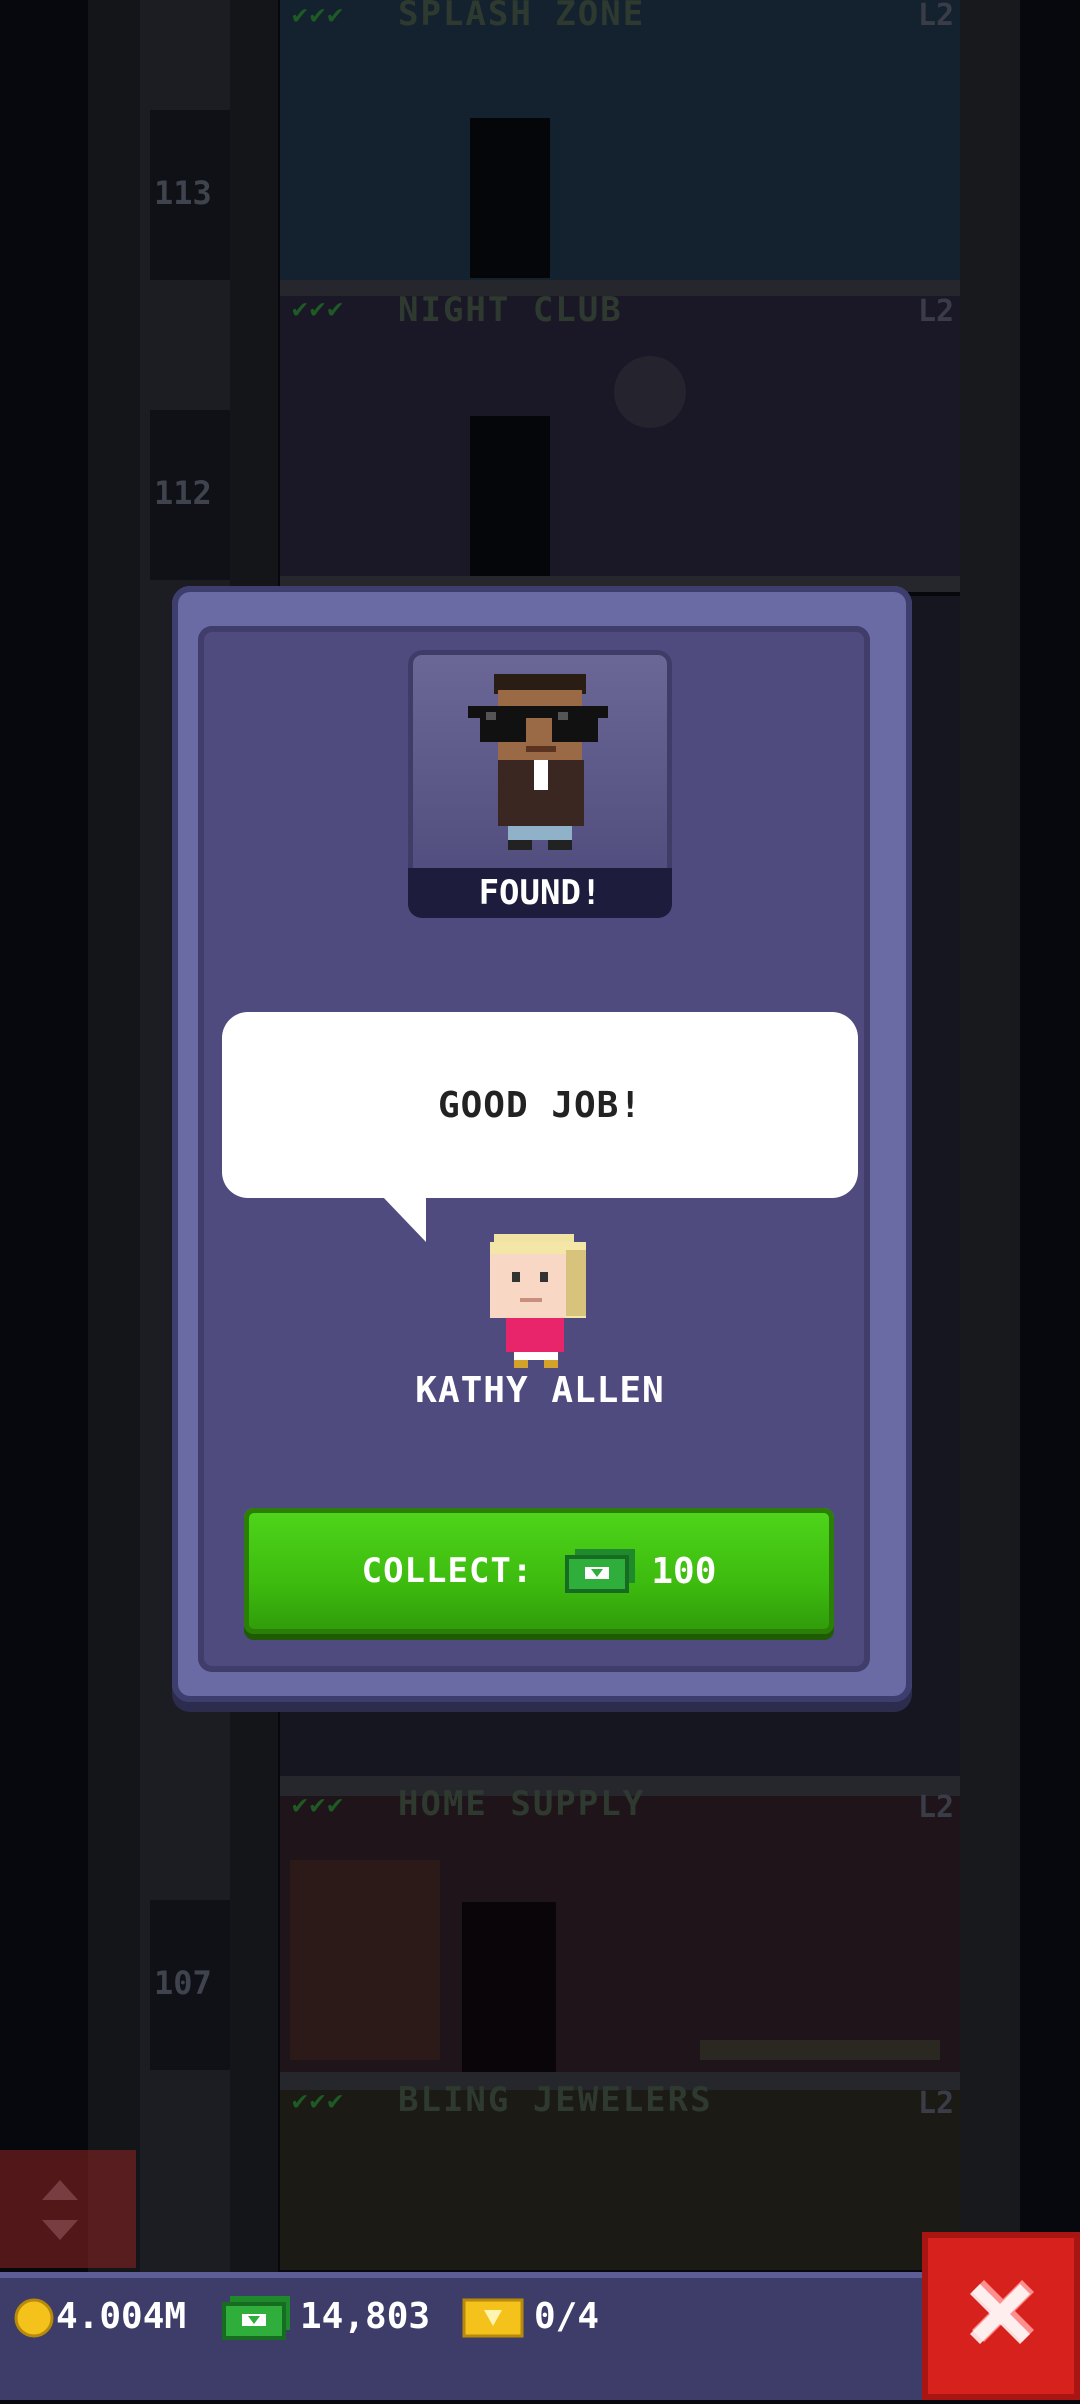 This screenshot has height=2404, width=1080. I want to click on speech-bubble-tail, so click(404, 1219).